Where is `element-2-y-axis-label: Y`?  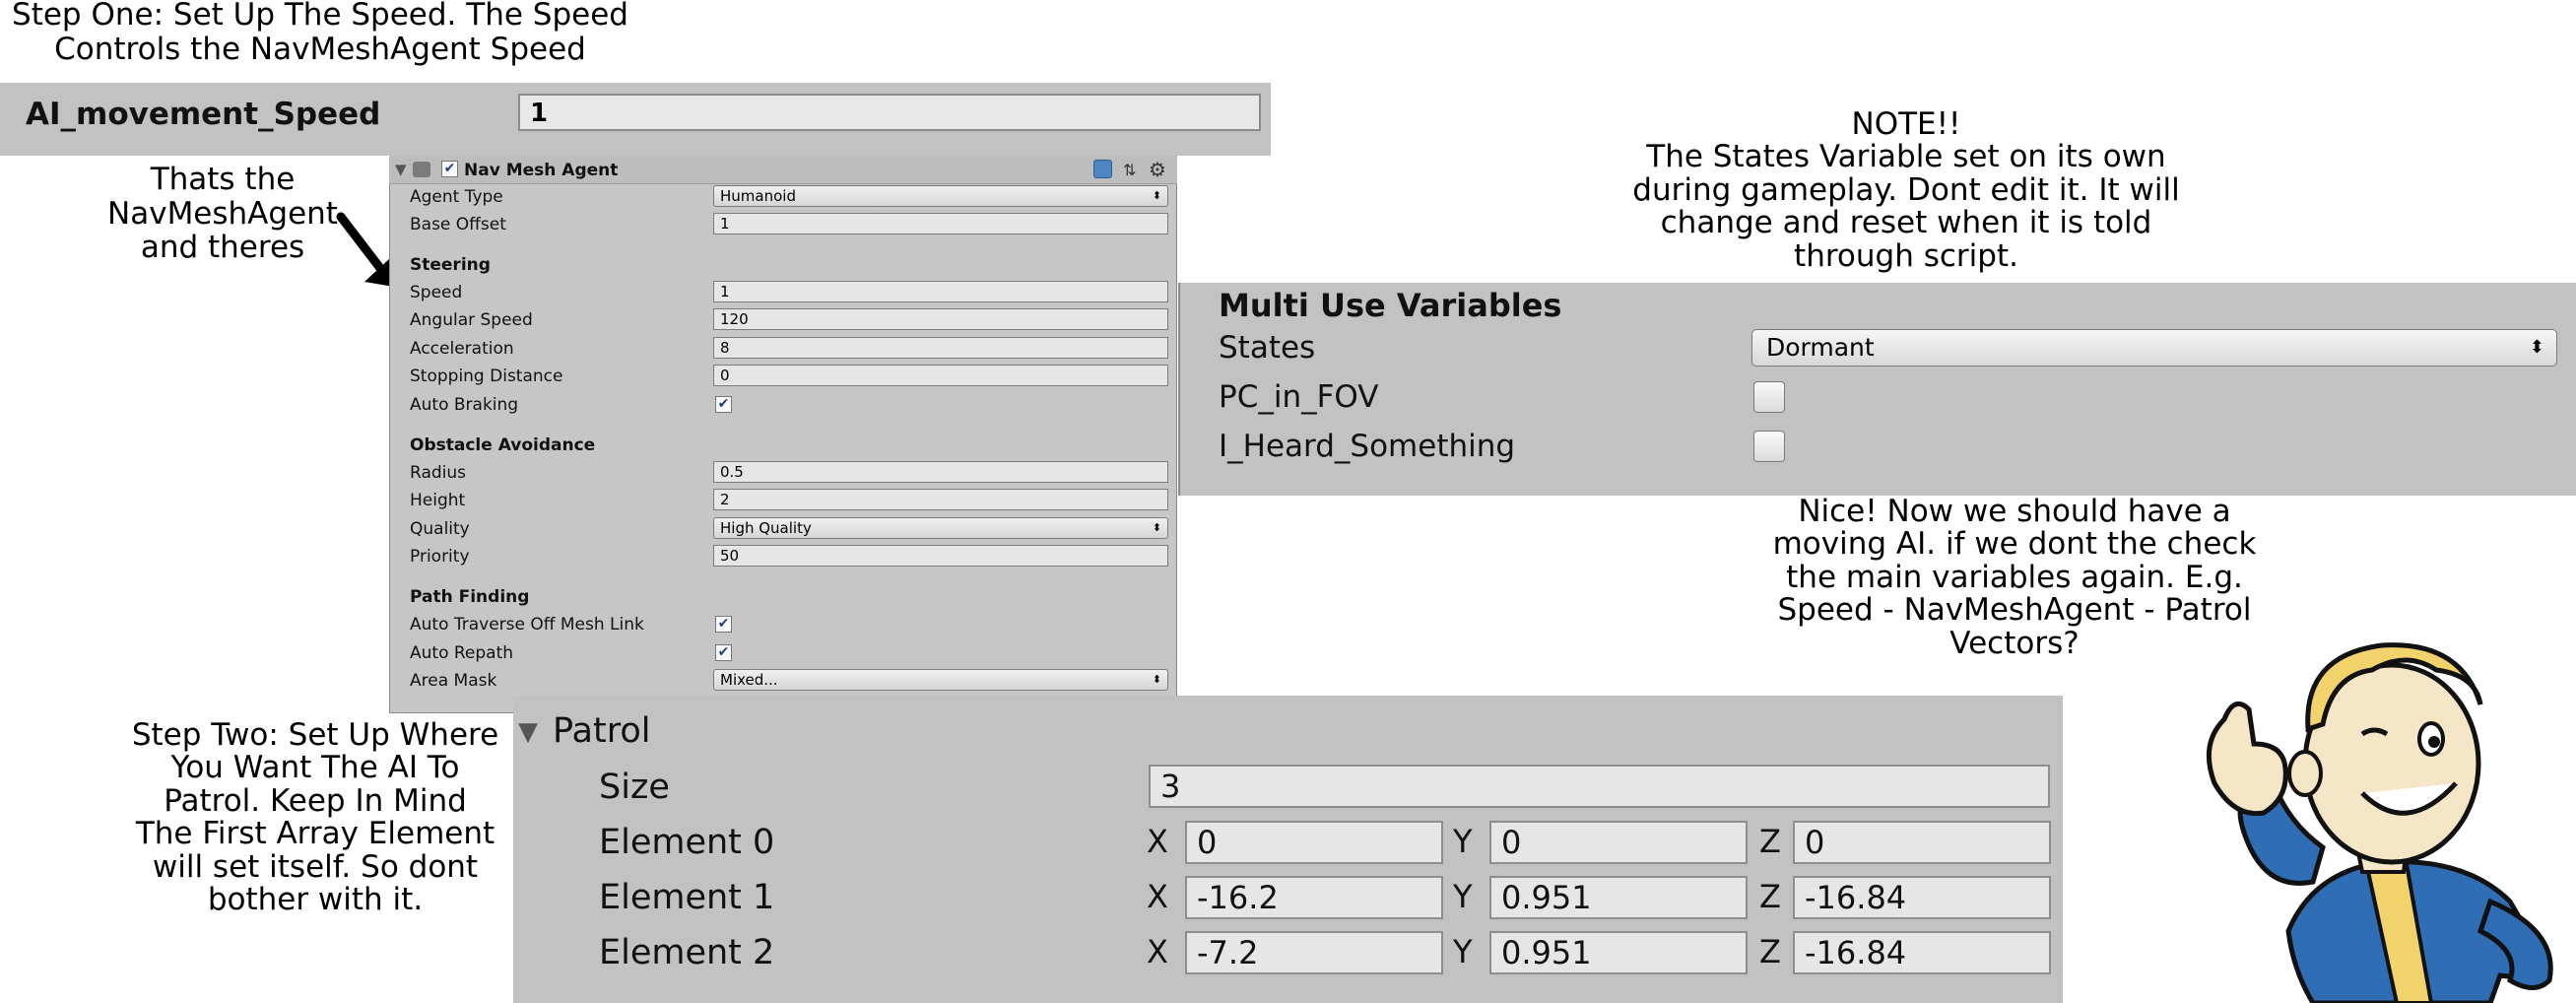 element-2-y-axis-label: Y is located at coordinates (1463, 951).